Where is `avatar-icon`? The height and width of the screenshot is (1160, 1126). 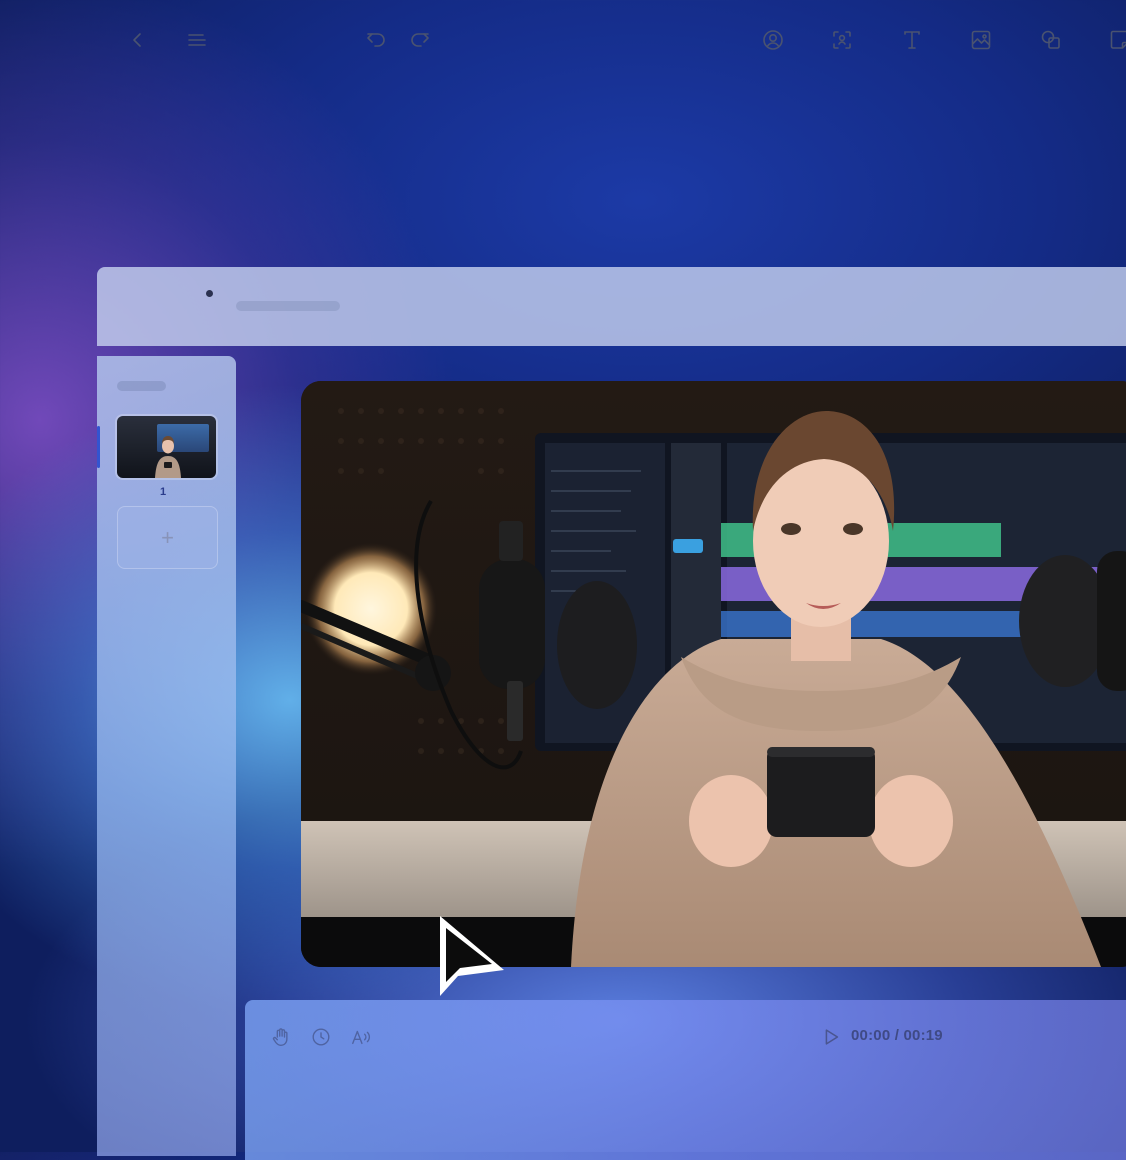
avatar-icon is located at coordinates (773, 40).